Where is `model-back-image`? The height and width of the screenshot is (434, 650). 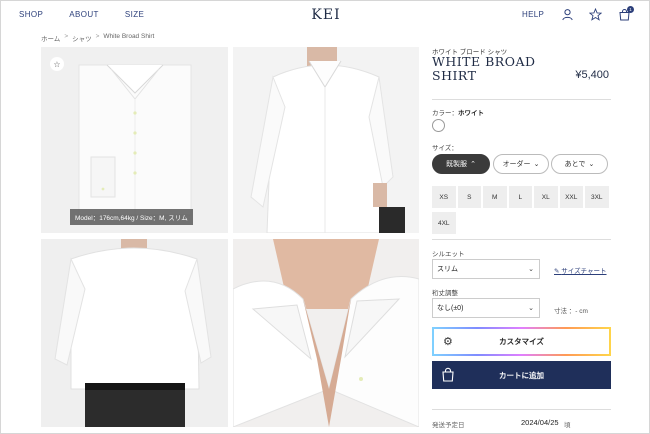 model-back-image is located at coordinates (133, 333).